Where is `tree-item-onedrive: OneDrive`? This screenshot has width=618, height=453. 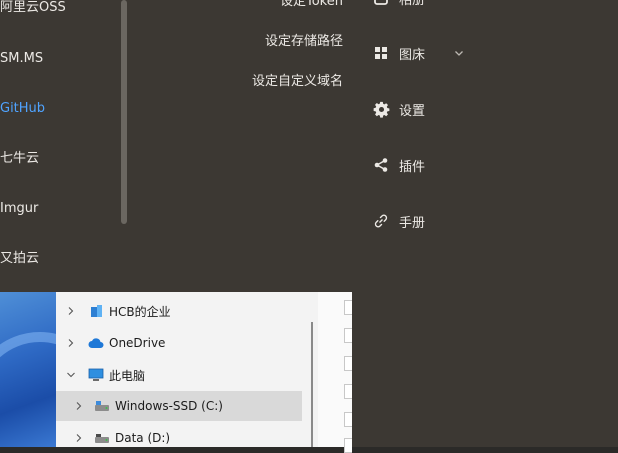
tree-item-onedrive: OneDrive is located at coordinates (179, 343).